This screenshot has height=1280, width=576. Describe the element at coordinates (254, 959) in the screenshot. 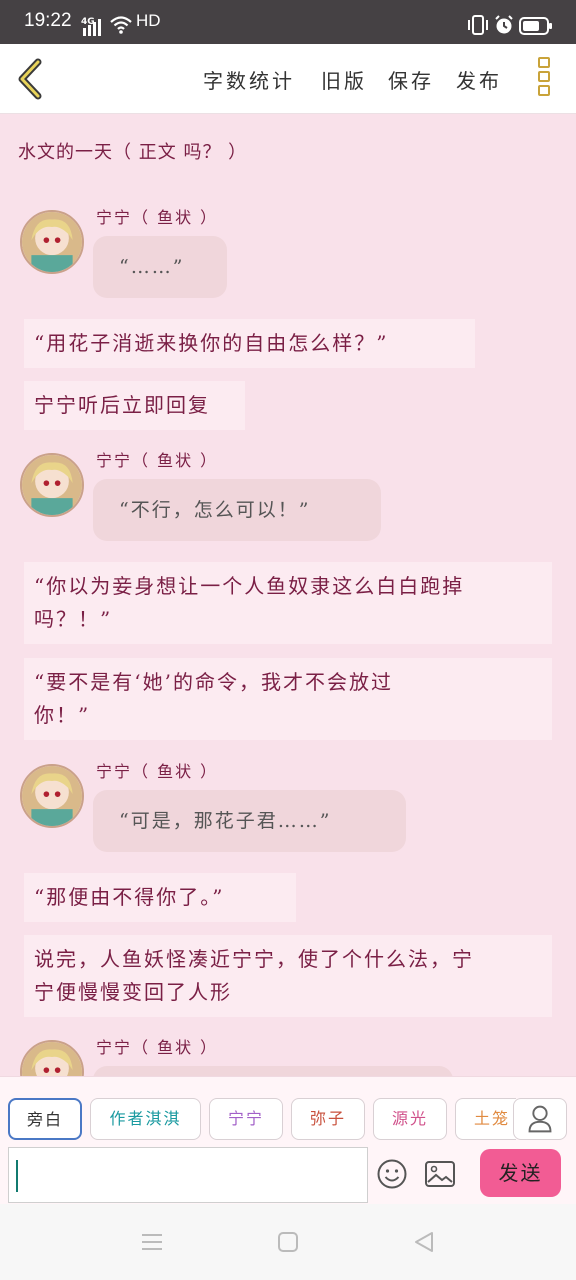

I see `narration-line: 说完，人鱼妖怪凑近宁宁，使了个什么法，宁` at that location.